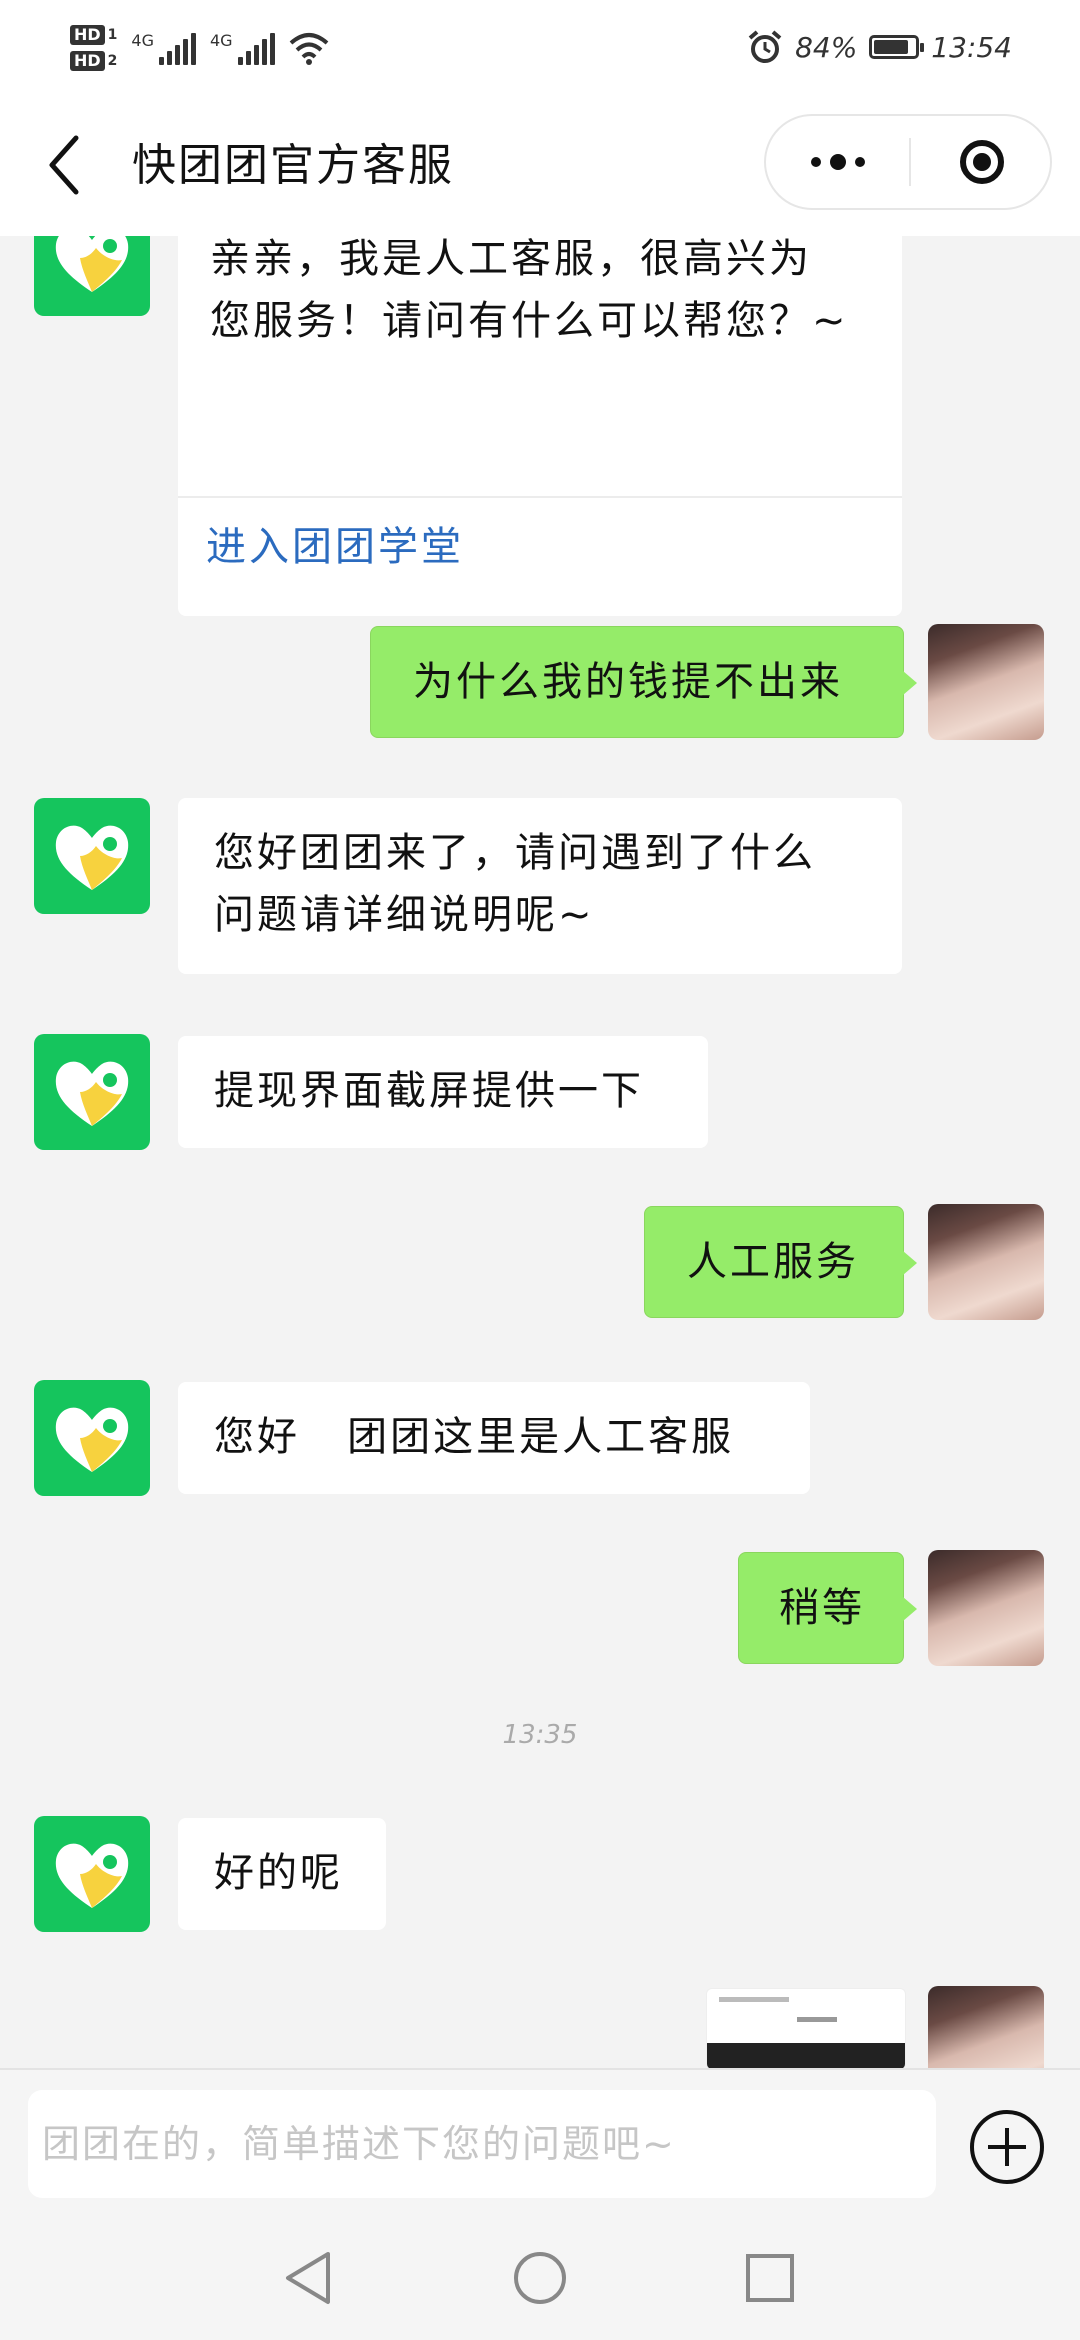 The width and height of the screenshot is (1080, 2340). I want to click on page-title: 快团团官方客服, so click(293, 165).